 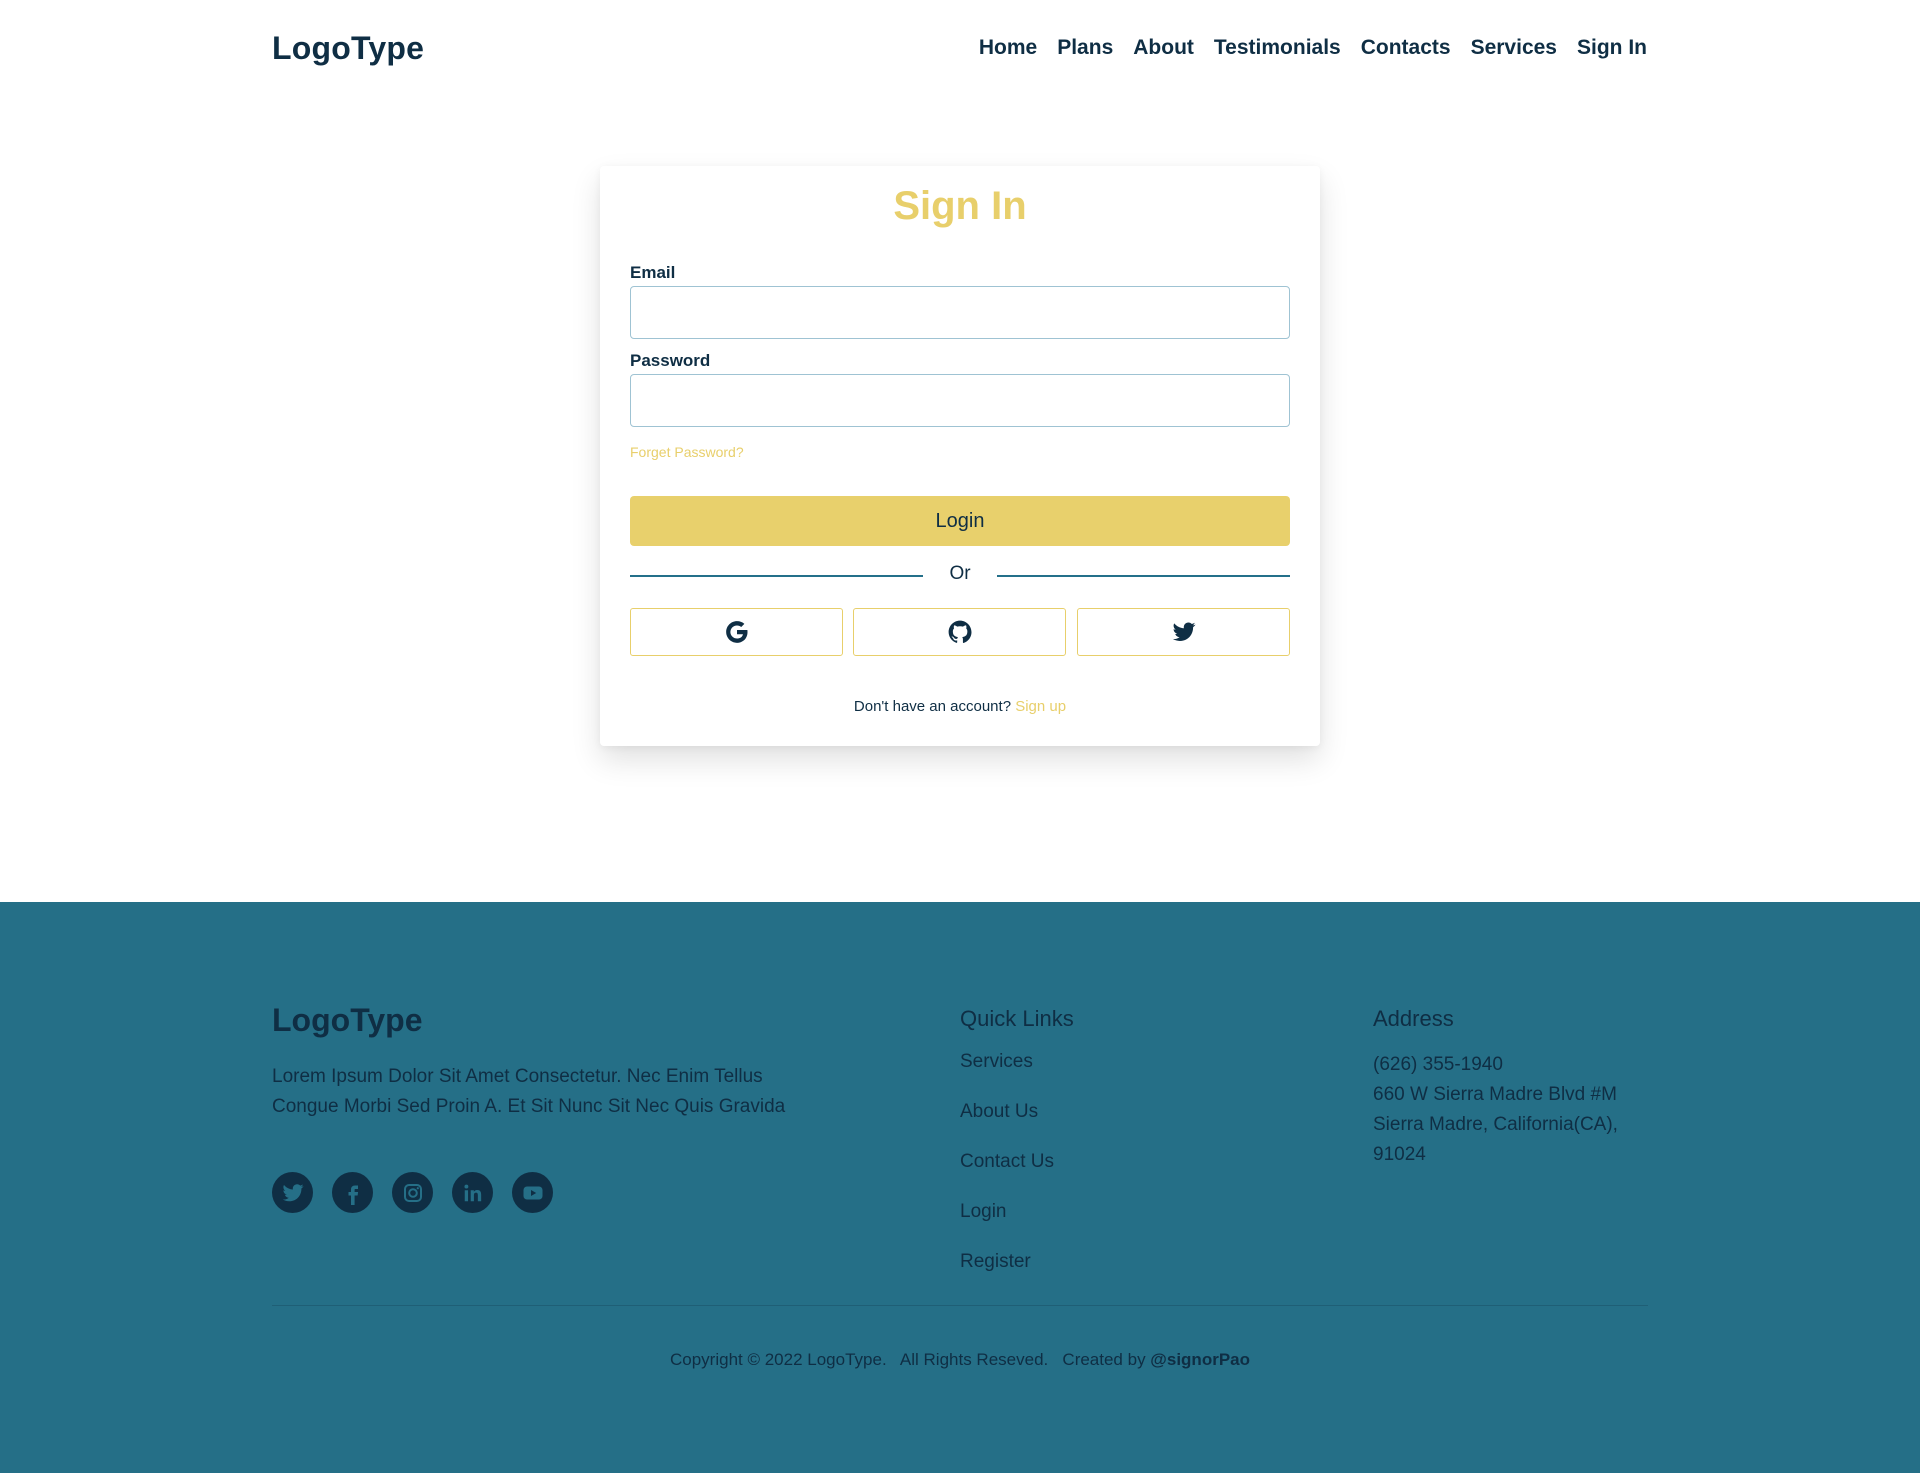 I want to click on login-button: Login, so click(x=960, y=521).